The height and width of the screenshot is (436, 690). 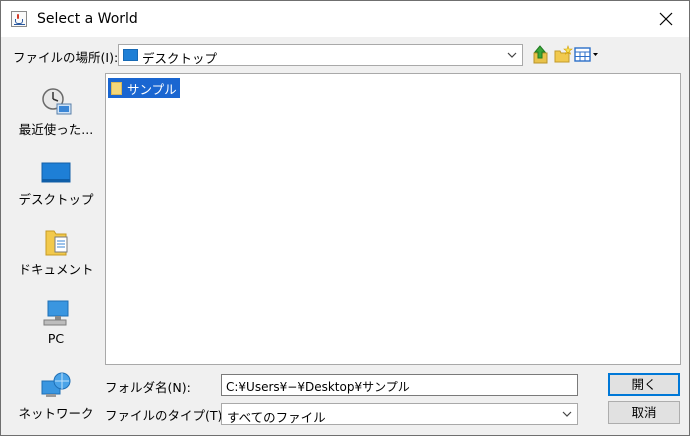 What do you see at coordinates (56, 269) in the screenshot?
I see `place-label: ドキュメント` at bounding box center [56, 269].